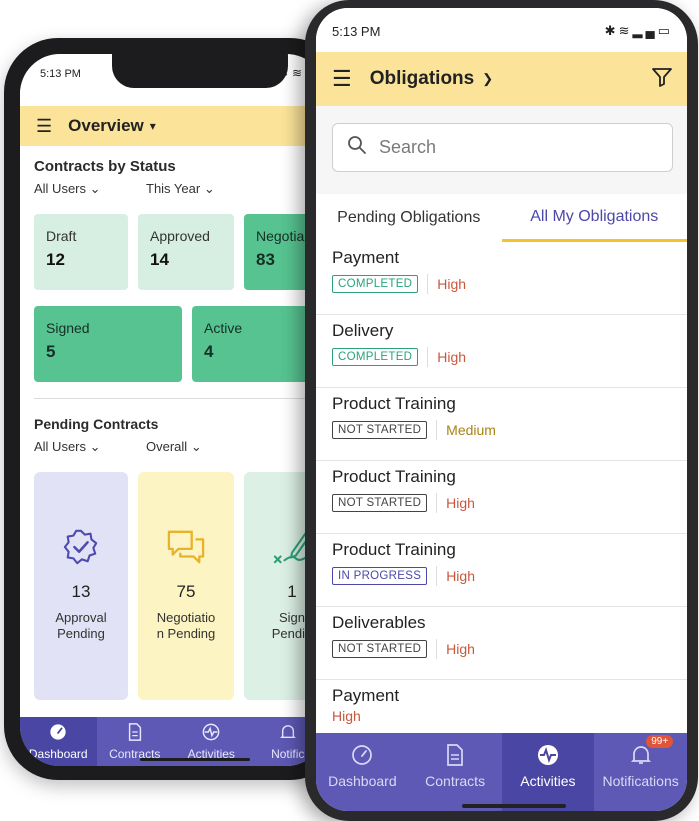 The width and height of the screenshot is (699, 821). Describe the element at coordinates (186, 625) in the screenshot. I see `pending-label: Negotiatio n Pending` at that location.